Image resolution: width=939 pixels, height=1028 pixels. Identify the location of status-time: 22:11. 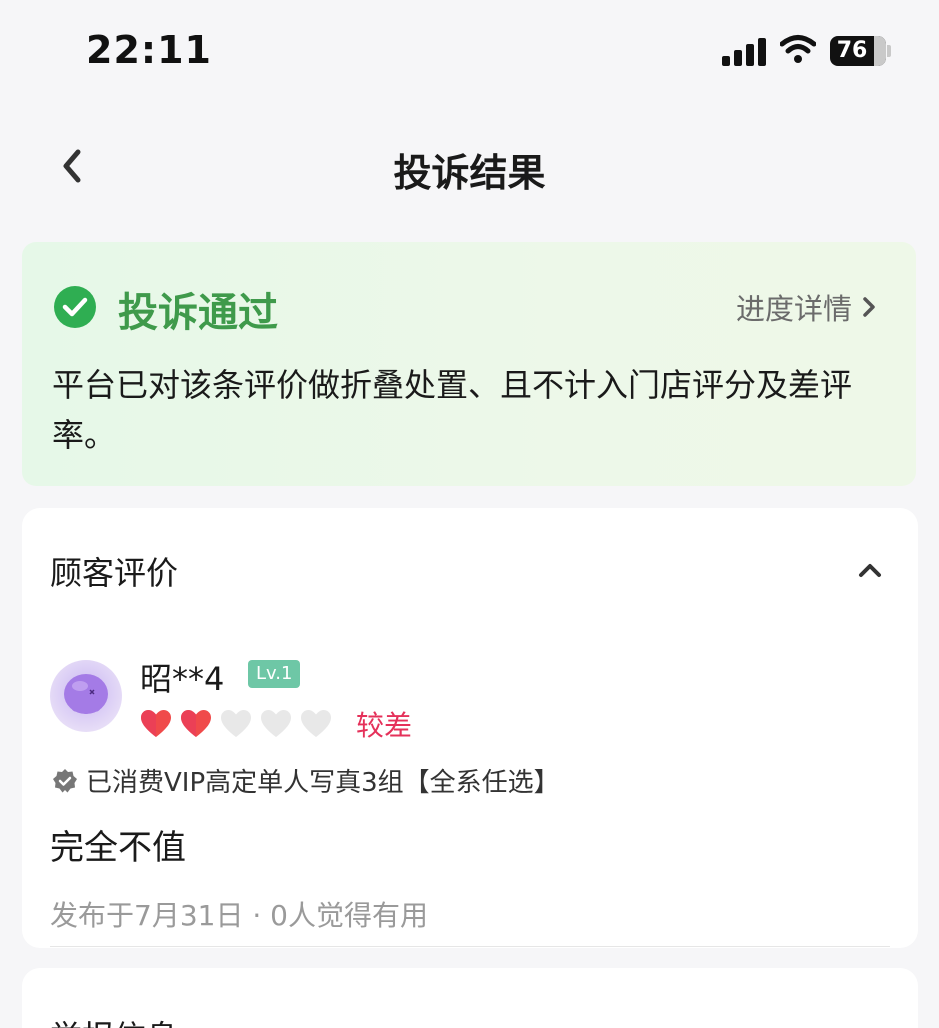
(149, 50).